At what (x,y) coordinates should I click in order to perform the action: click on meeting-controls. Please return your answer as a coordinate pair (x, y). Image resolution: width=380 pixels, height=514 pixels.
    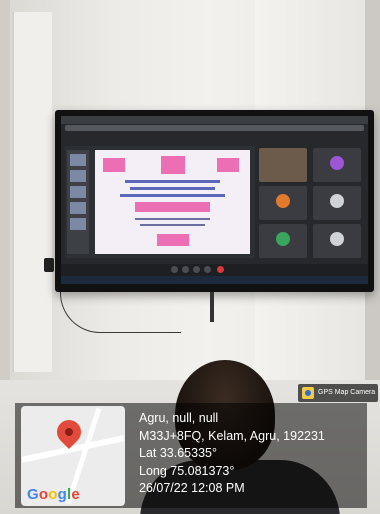
    Looking at the image, I should click on (214, 270).